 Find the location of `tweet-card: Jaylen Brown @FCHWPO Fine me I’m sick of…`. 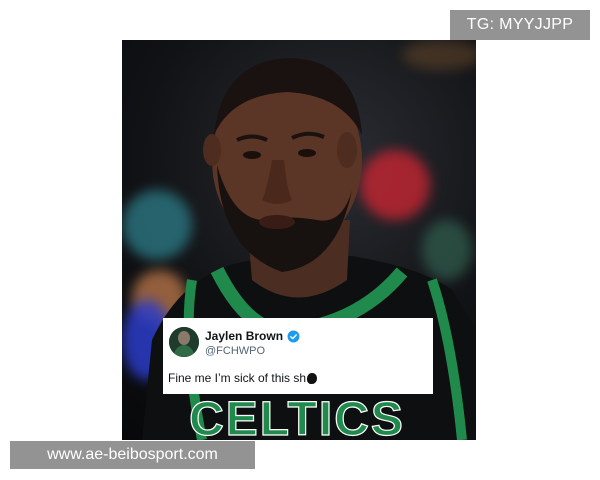

tweet-card: Jaylen Brown @FCHWPO Fine me I’m sick of… is located at coordinates (298, 356).